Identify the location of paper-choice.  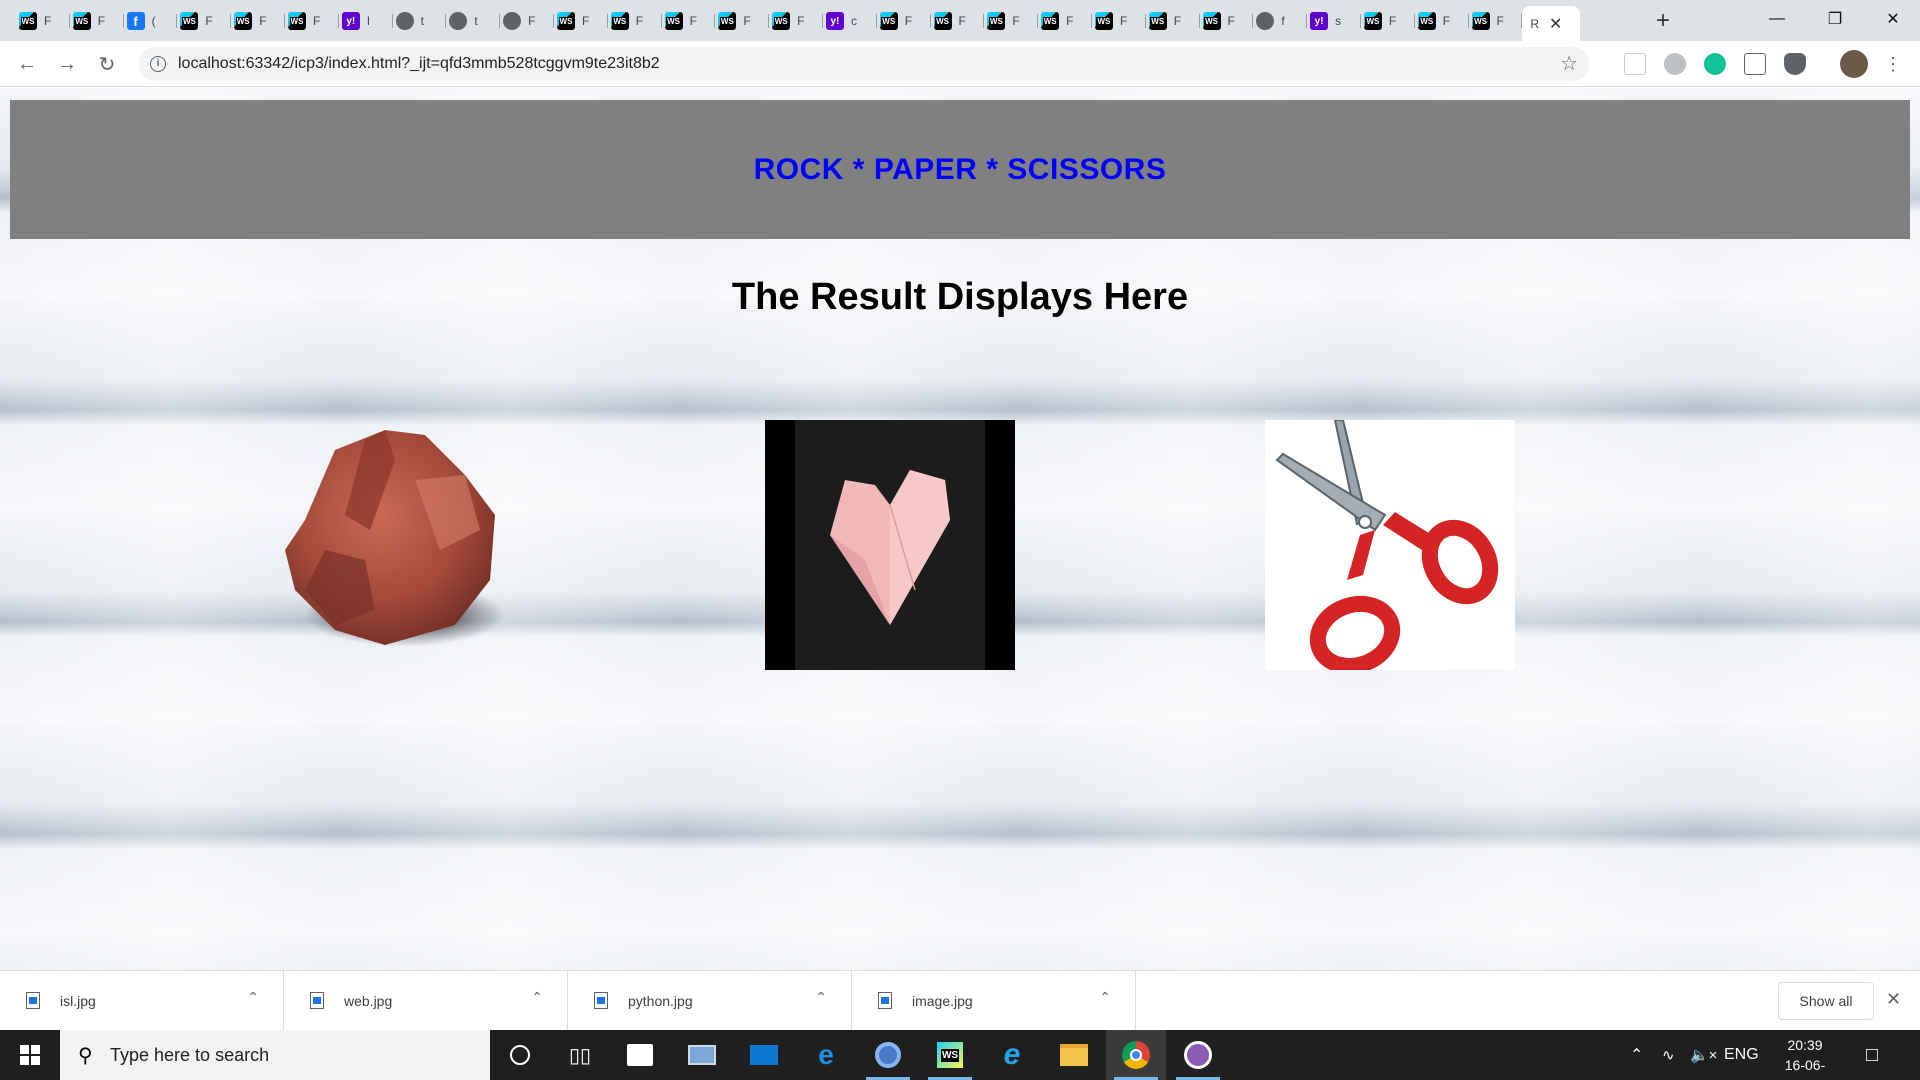
(890, 545).